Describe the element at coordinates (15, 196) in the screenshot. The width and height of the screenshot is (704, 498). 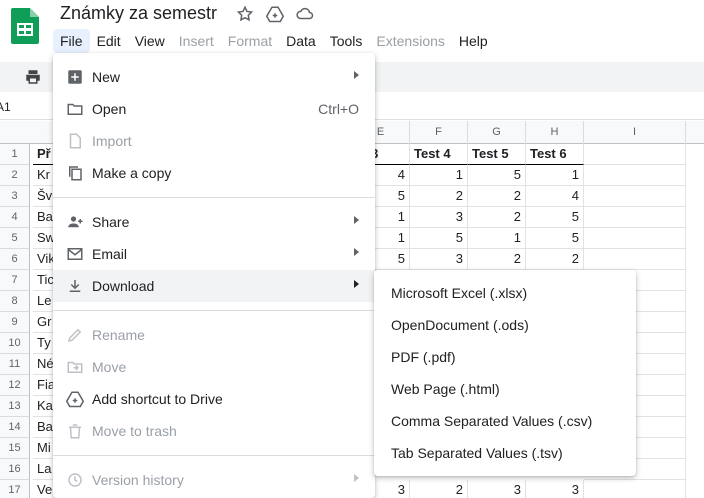
I see `row-header-3: 3` at that location.